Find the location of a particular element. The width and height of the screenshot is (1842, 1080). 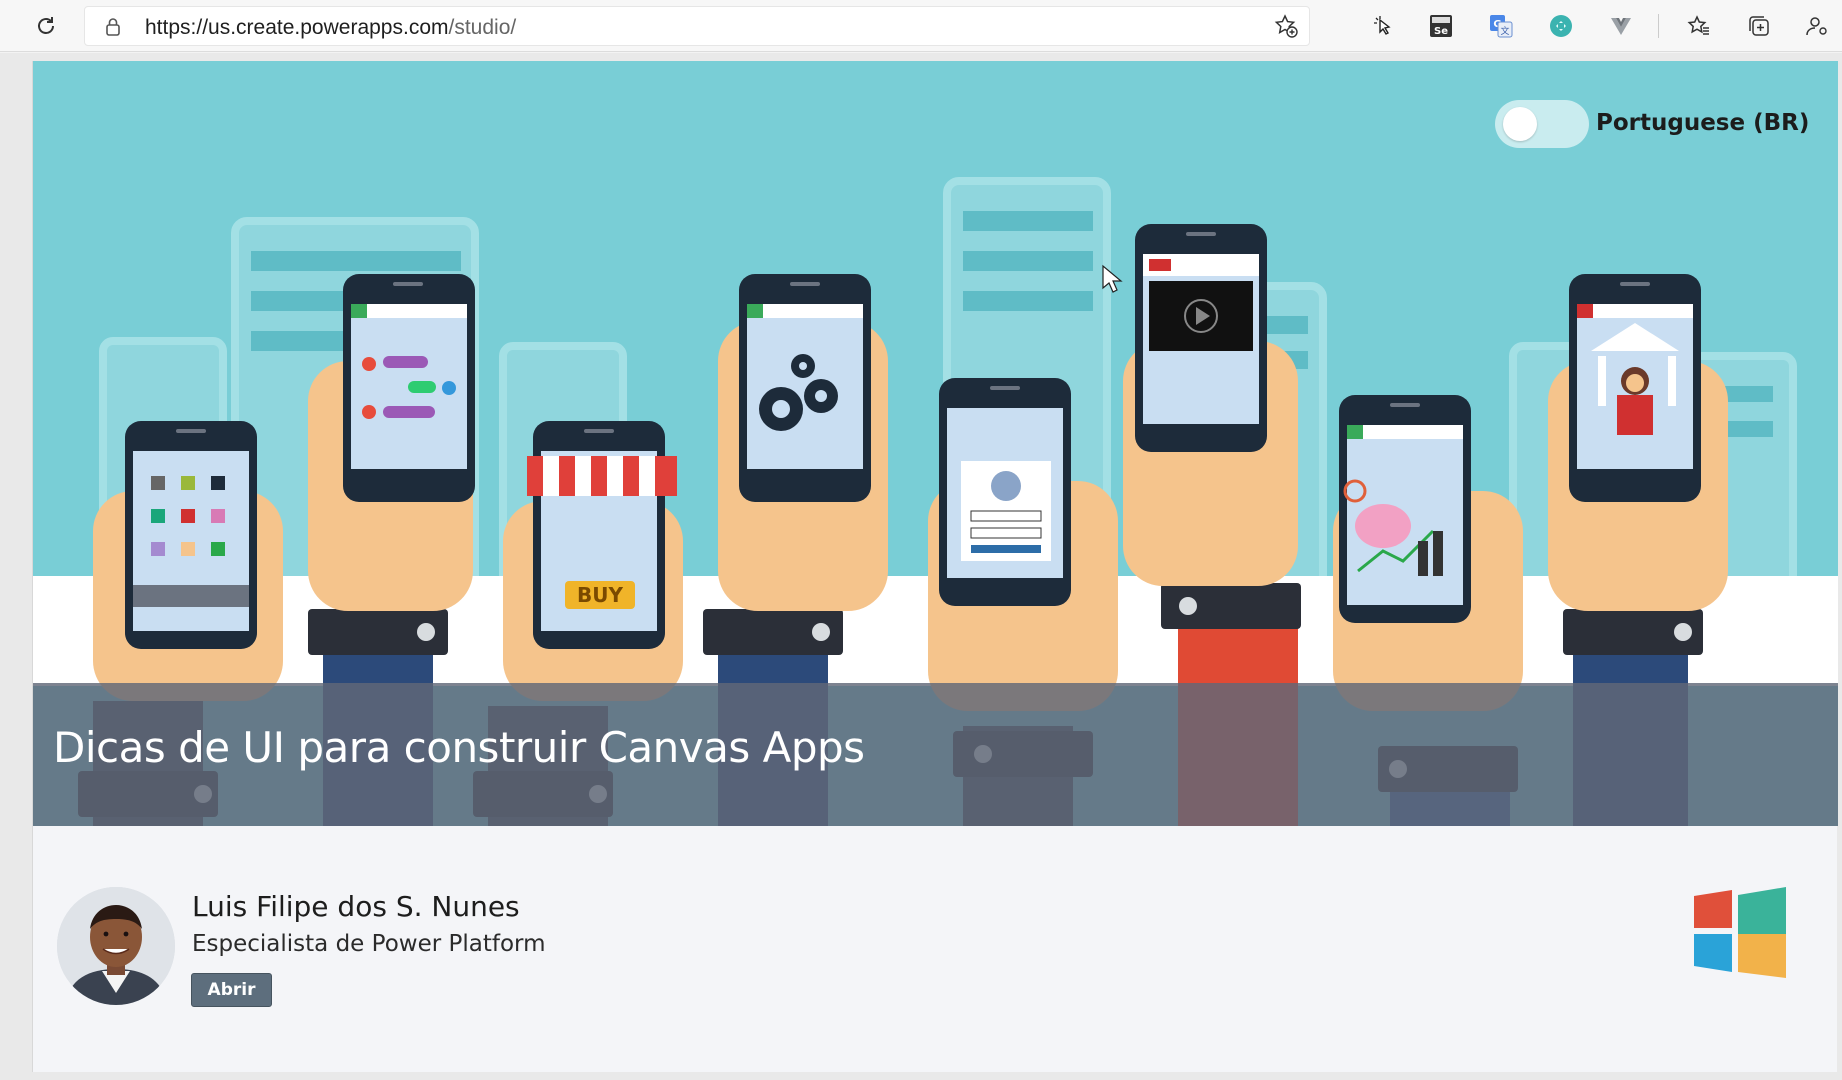

profile-icon is located at coordinates (1817, 26).